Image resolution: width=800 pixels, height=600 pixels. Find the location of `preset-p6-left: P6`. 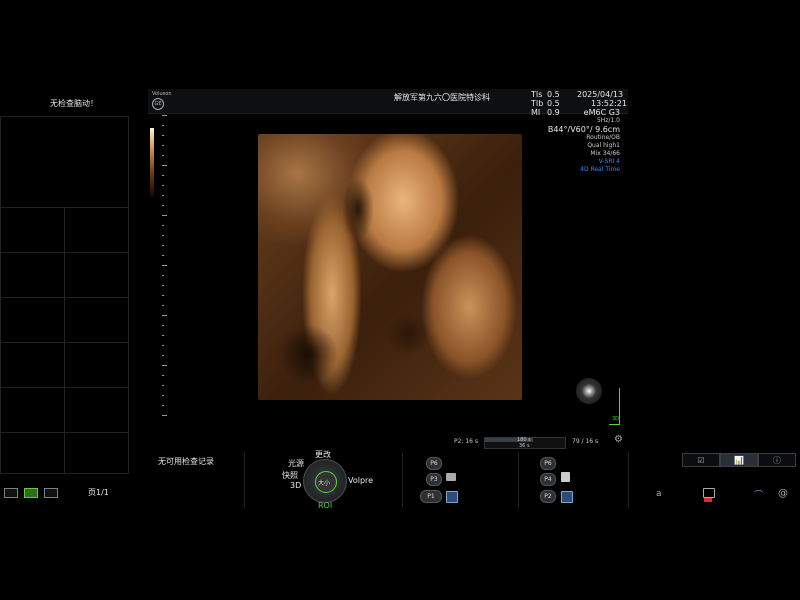

preset-p6-left: P6 is located at coordinates (434, 463).